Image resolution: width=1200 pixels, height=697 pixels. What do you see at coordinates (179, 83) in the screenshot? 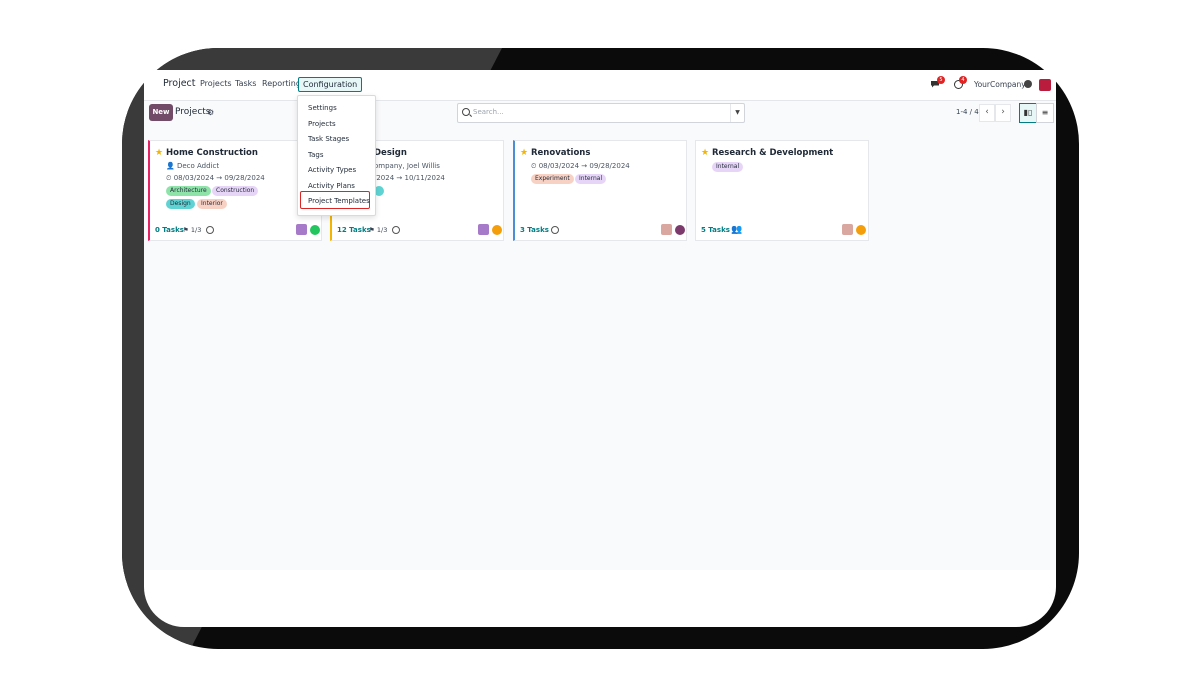
I see `app-name: Project` at bounding box center [179, 83].